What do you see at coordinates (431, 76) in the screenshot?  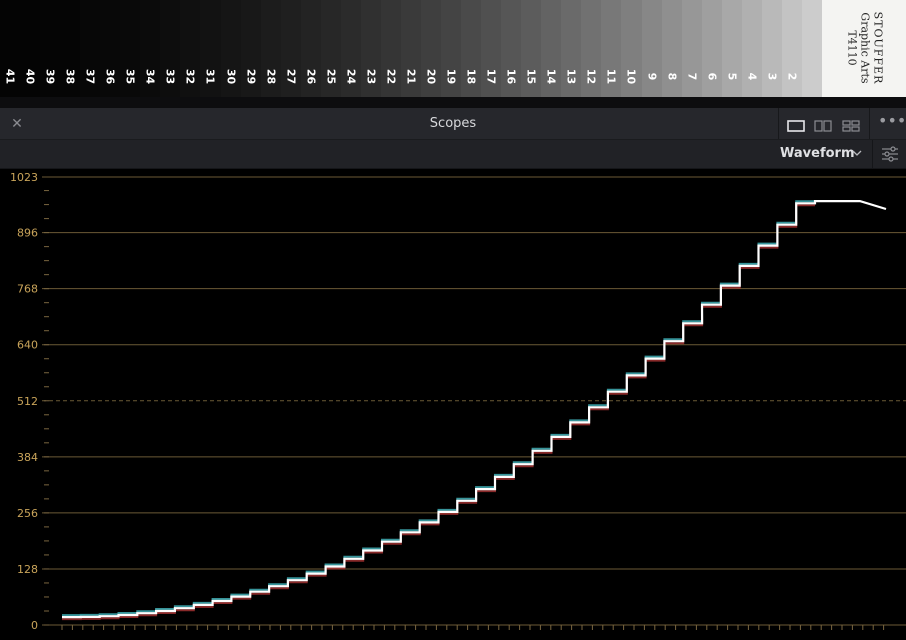 I see `step-number: 20` at bounding box center [431, 76].